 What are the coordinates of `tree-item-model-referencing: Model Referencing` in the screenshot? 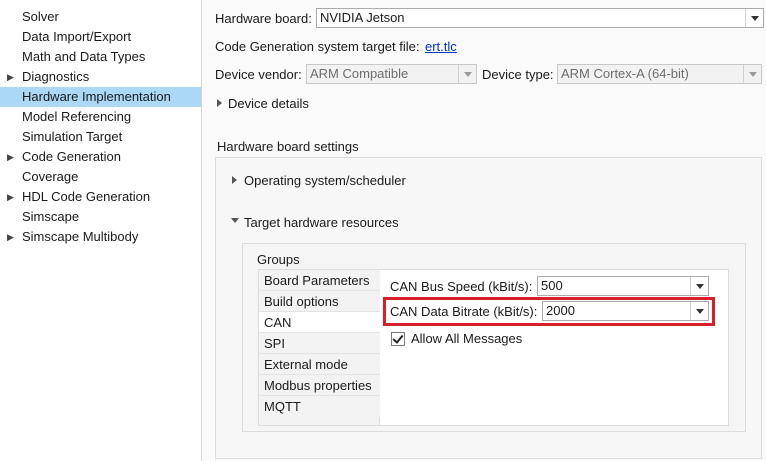 It's located at (100, 117).